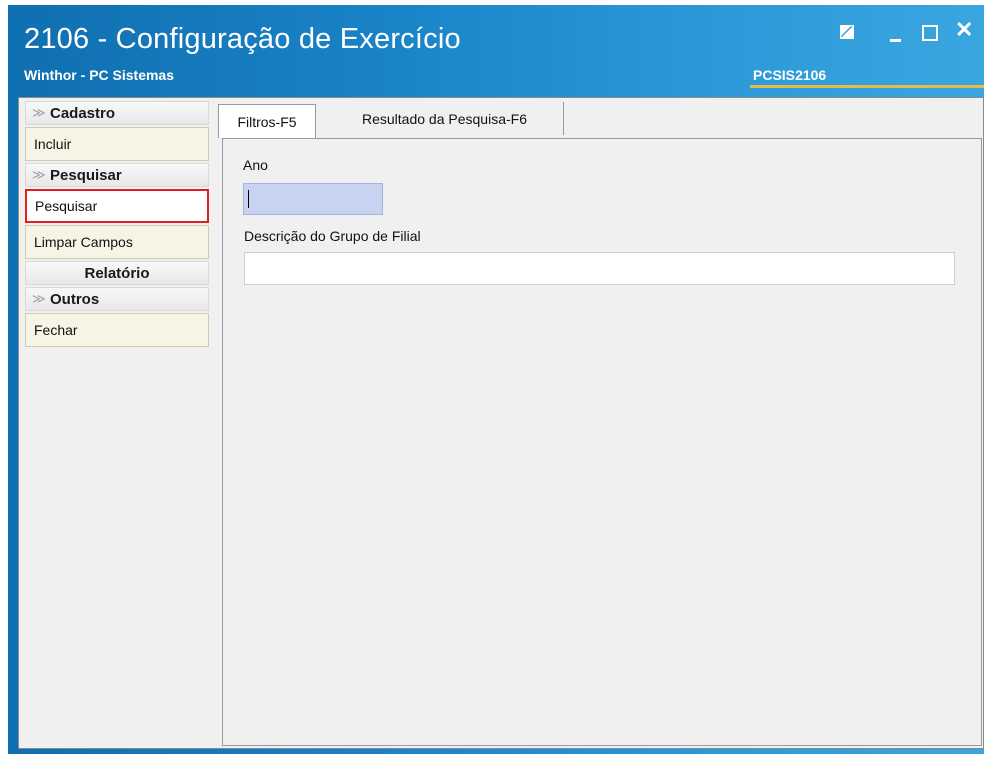 Image resolution: width=984 pixels, height=757 pixels. I want to click on section-label: Relatório, so click(117, 273).